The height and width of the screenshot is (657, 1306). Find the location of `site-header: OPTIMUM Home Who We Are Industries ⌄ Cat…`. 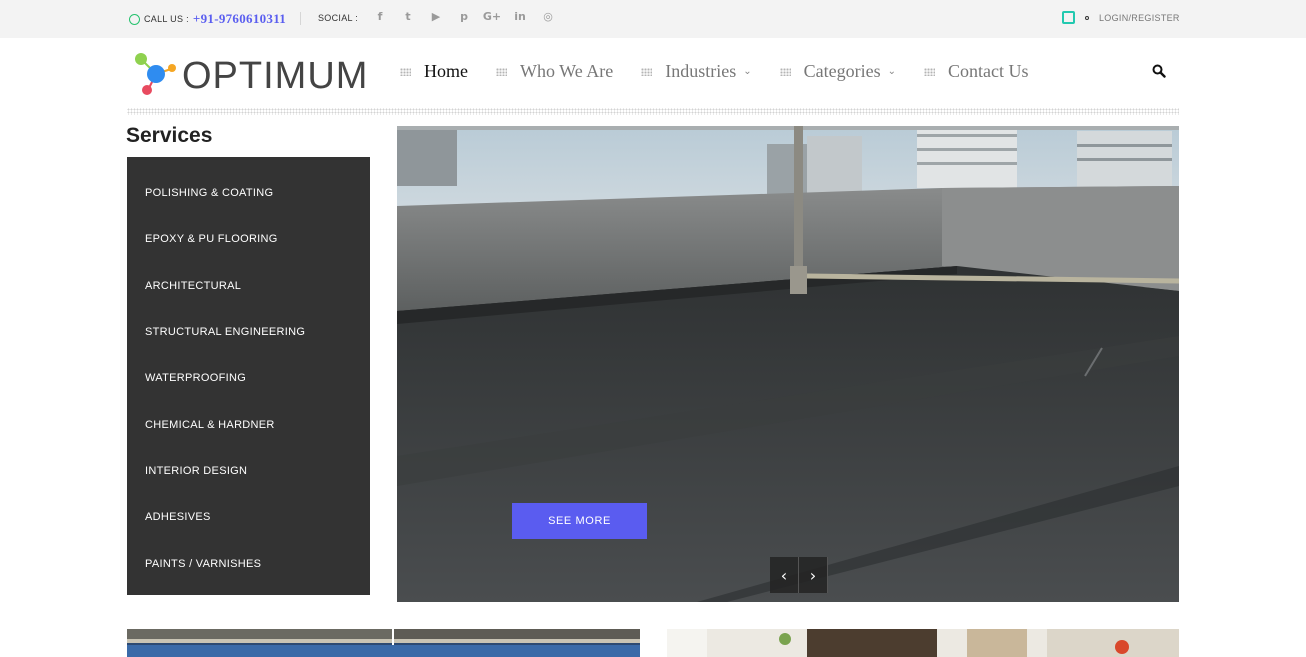

site-header: OPTIMUM Home Who We Are Industries ⌄ Cat… is located at coordinates (653, 75).